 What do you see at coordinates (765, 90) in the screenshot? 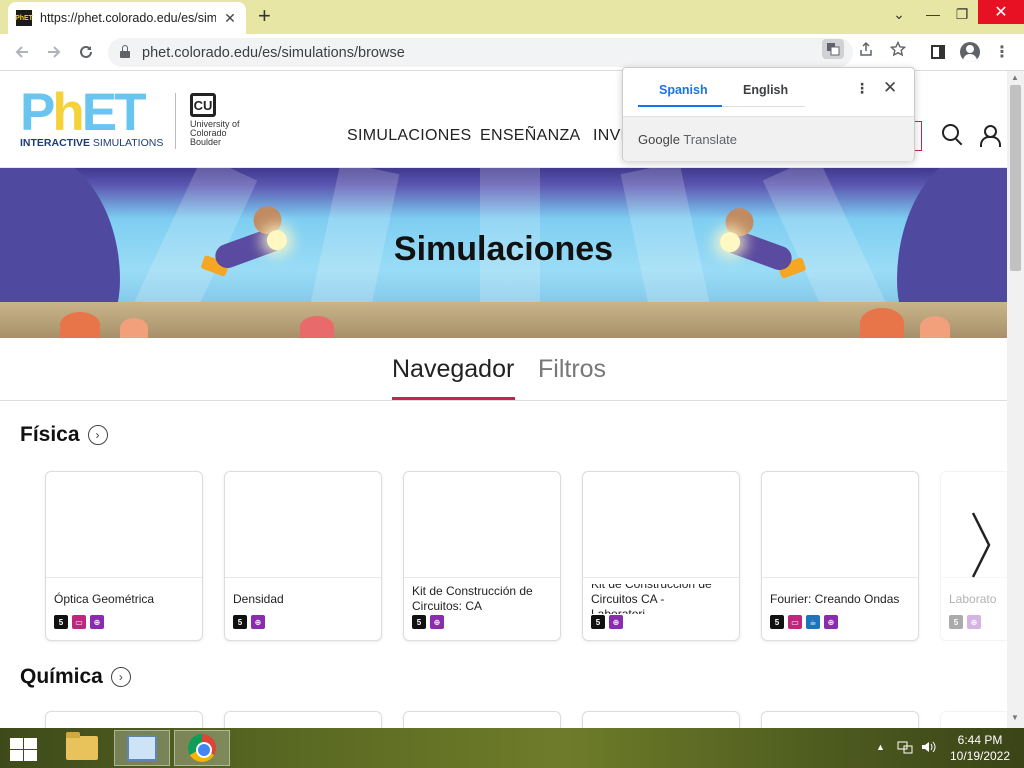
I see `translate-lang-english: English` at bounding box center [765, 90].